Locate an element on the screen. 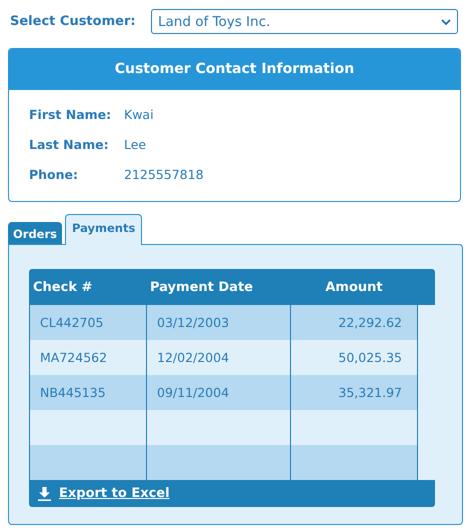 Image resolution: width=473 pixels, height=530 pixels. field-label: Phone: is located at coordinates (54, 174).